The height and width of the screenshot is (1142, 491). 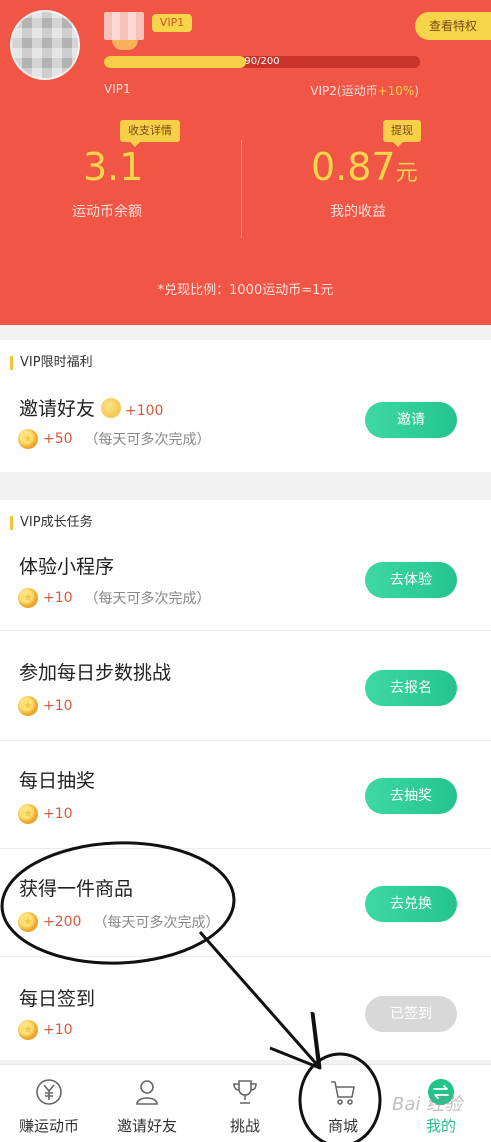 I want to click on coin-balance-value: 3.1, so click(x=113, y=167).